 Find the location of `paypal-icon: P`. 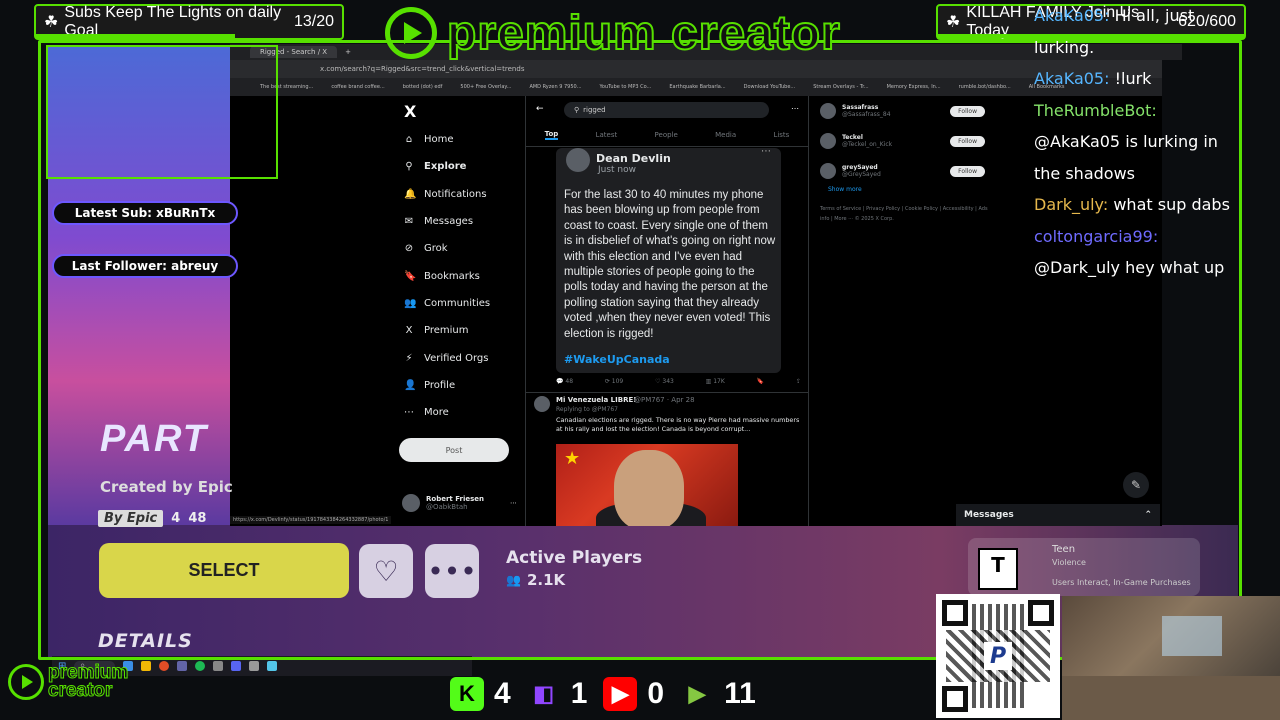

paypal-icon: P is located at coordinates (998, 656).